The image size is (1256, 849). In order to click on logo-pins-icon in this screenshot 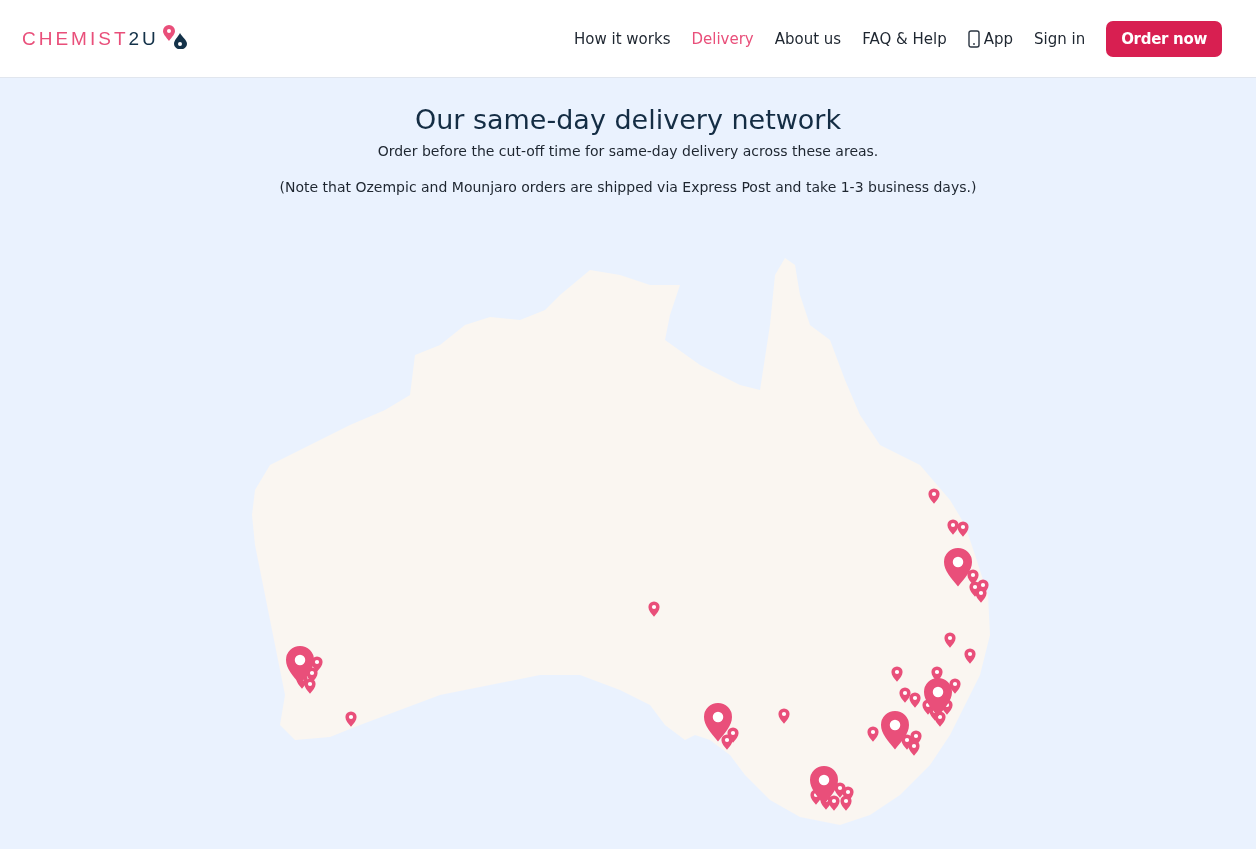, I will do `click(174, 36)`.